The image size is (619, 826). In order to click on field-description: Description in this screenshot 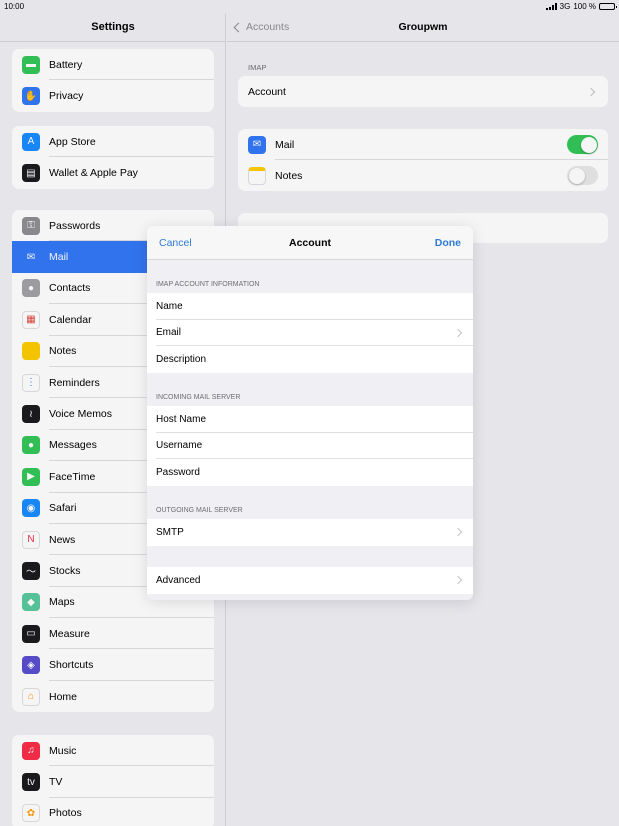, I will do `click(310, 359)`.